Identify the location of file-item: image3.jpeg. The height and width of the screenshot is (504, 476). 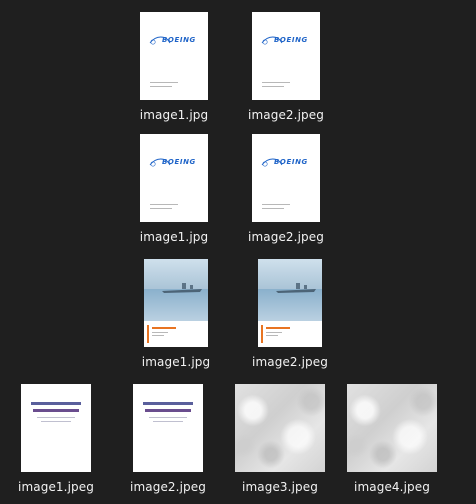
(280, 443).